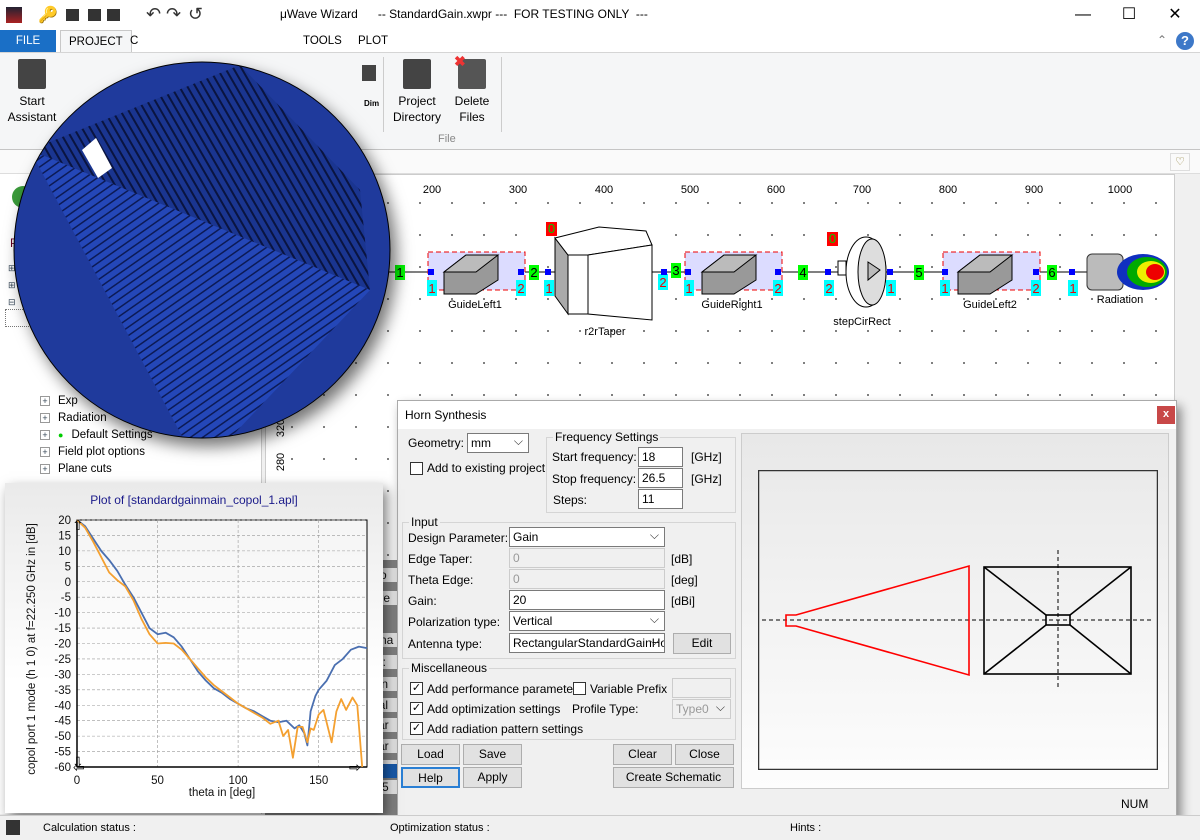  I want to click on design-parameter-label: Design Parameter:, so click(458, 538).